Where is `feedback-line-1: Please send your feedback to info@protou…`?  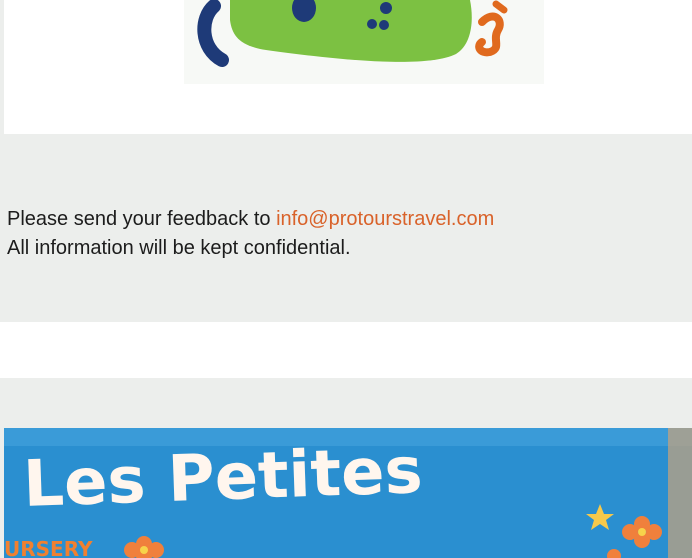 feedback-line-1: Please send your feedback to info@protou… is located at coordinates (250, 219).